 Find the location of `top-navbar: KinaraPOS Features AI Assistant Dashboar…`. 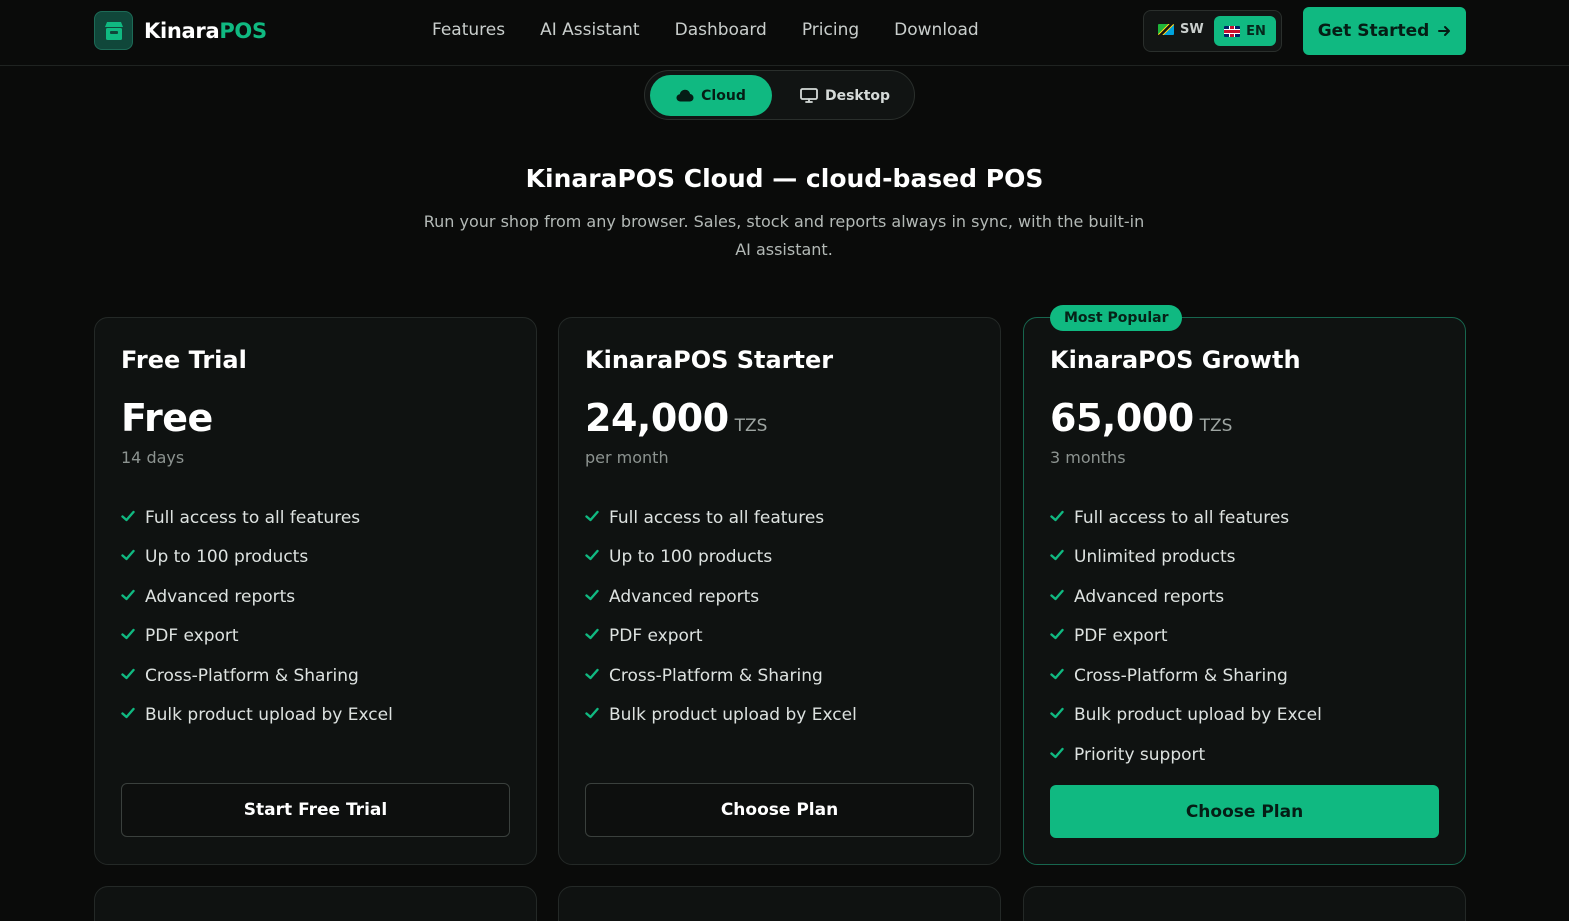

top-navbar: KinaraPOS Features AI Assistant Dashboar… is located at coordinates (784, 33).